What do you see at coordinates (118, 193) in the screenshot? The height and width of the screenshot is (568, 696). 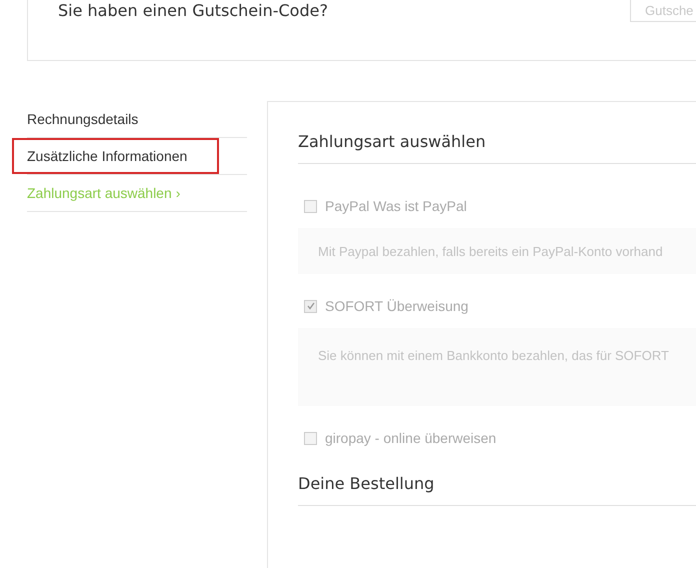 I see `sidebar-step-link: Zahlungsart auswählen ›` at bounding box center [118, 193].